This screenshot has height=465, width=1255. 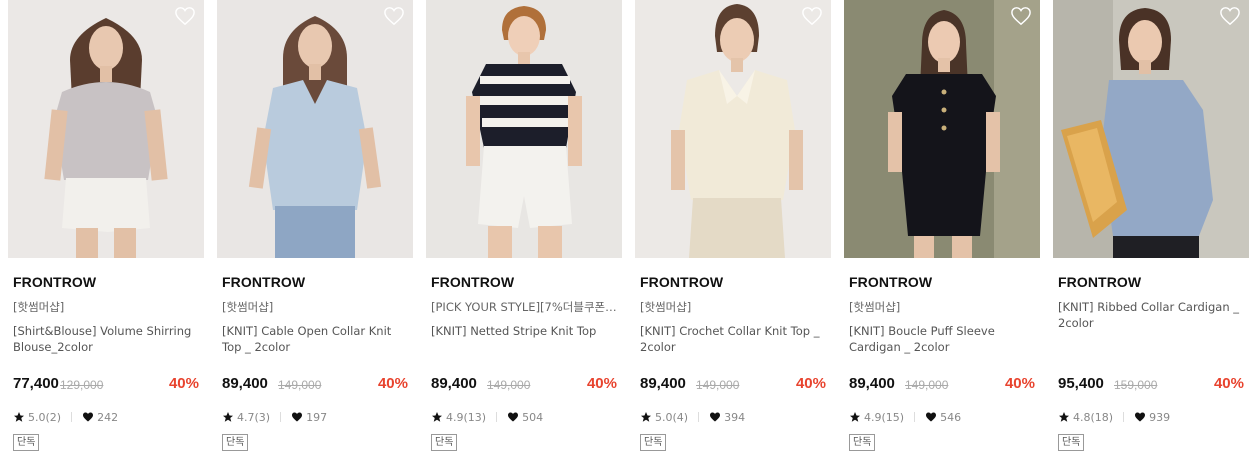 What do you see at coordinates (82, 385) in the screenshot?
I see `original-price: 129,000` at bounding box center [82, 385].